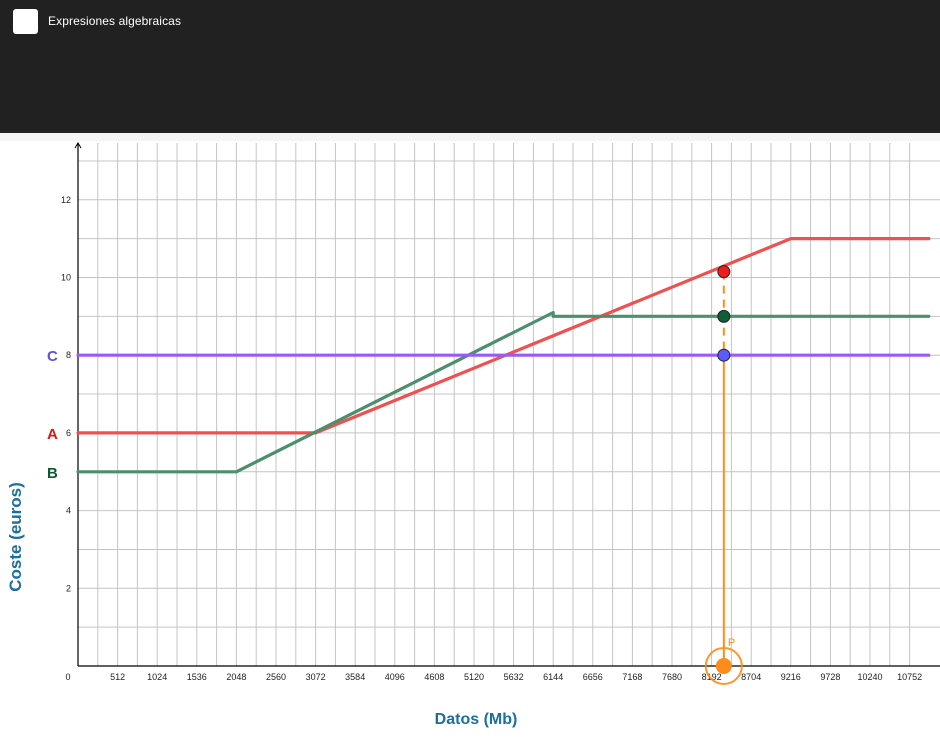 The width and height of the screenshot is (940, 742). What do you see at coordinates (236, 677) in the screenshot?
I see `x-tick-label: 2048` at bounding box center [236, 677].